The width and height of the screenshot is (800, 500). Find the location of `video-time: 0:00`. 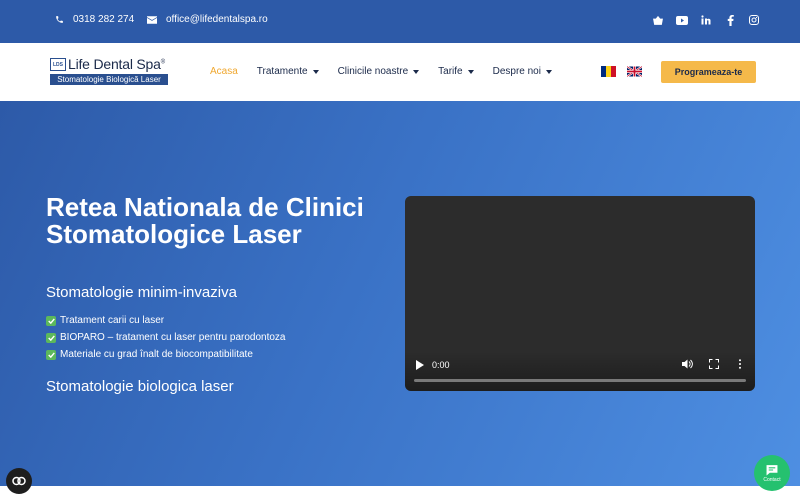

video-time: 0:00 is located at coordinates (441, 365).